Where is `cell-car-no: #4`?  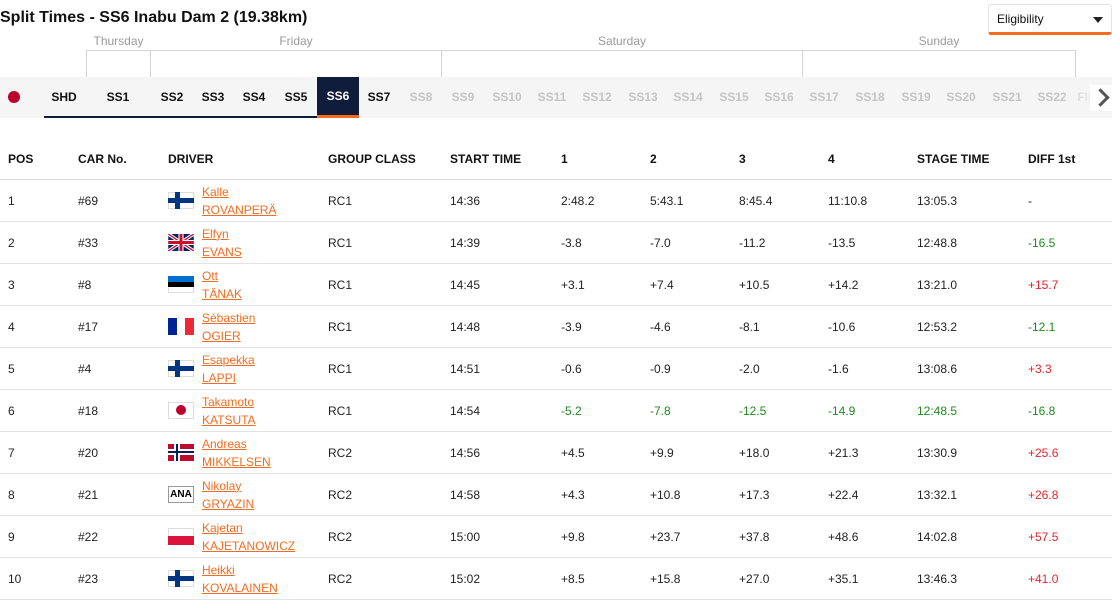
cell-car-no: #4 is located at coordinates (123, 368).